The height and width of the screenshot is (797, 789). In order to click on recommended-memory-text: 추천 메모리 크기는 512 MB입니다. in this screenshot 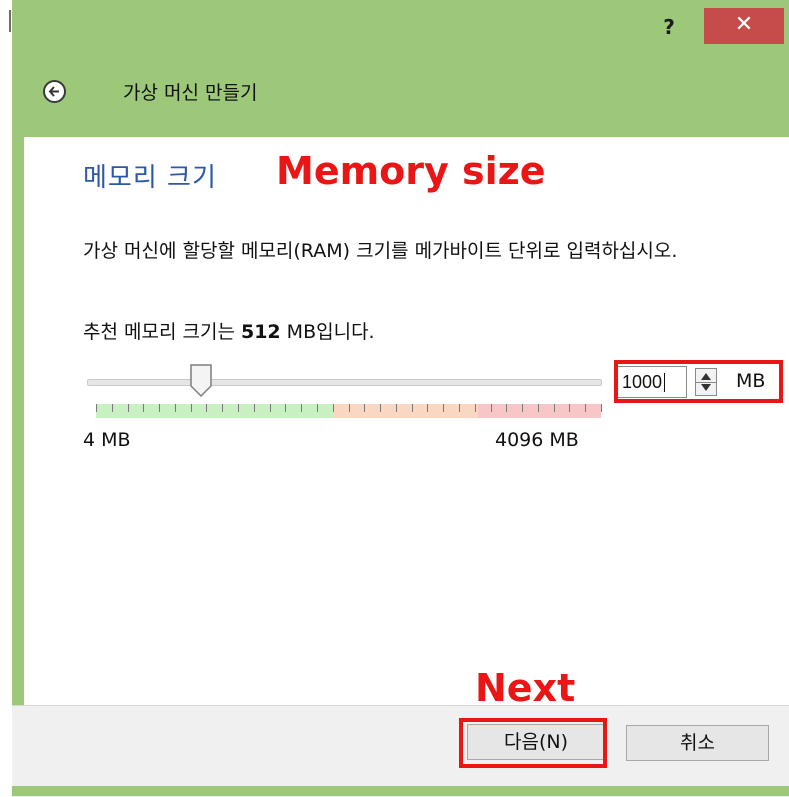, I will do `click(229, 330)`.